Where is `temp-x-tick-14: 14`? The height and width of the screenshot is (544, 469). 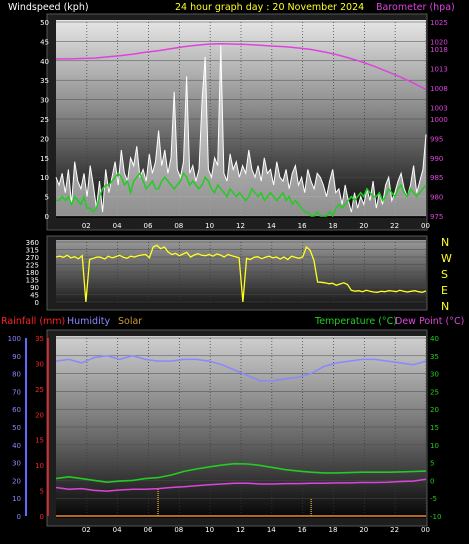
temp-x-tick-14: 14 is located at coordinates (271, 530).